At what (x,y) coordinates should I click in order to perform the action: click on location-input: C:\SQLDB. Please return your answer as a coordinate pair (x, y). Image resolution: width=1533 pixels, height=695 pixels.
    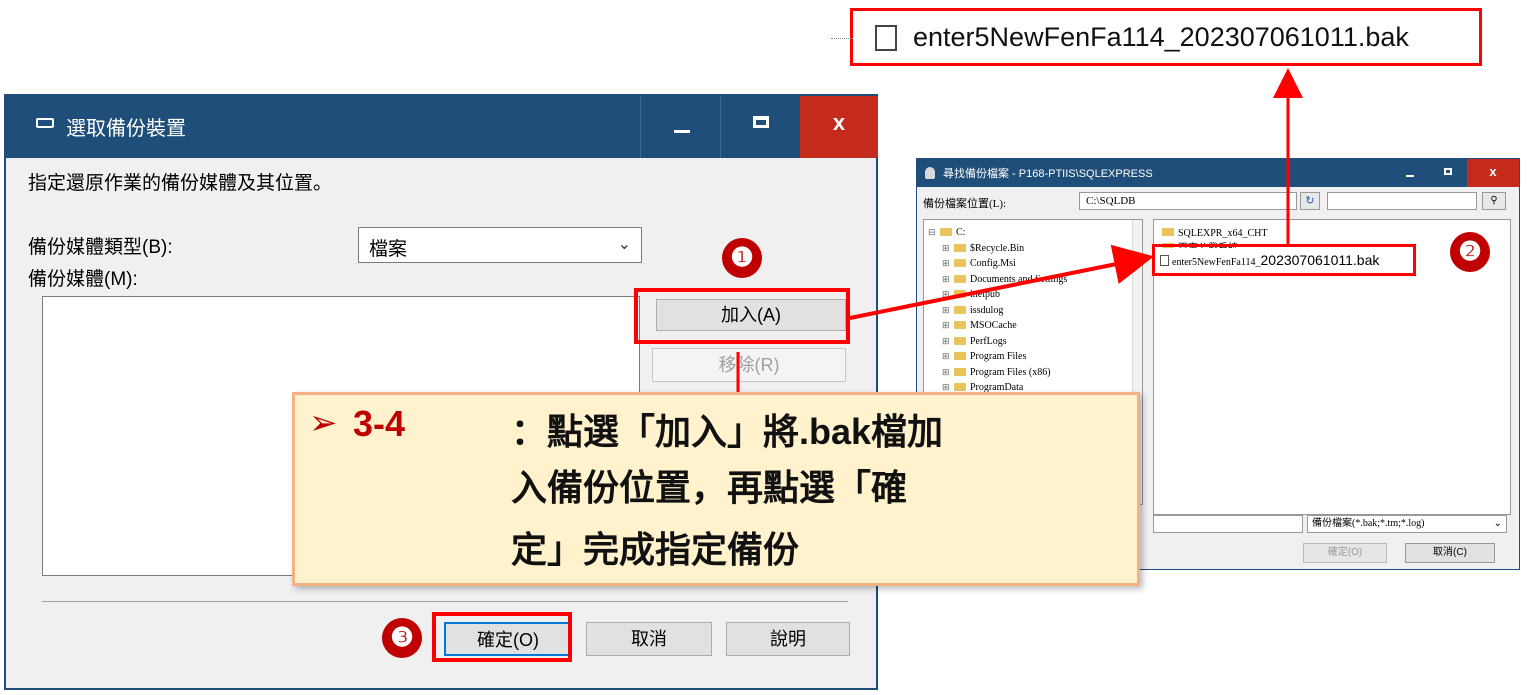
    Looking at the image, I should click on (1188, 201).